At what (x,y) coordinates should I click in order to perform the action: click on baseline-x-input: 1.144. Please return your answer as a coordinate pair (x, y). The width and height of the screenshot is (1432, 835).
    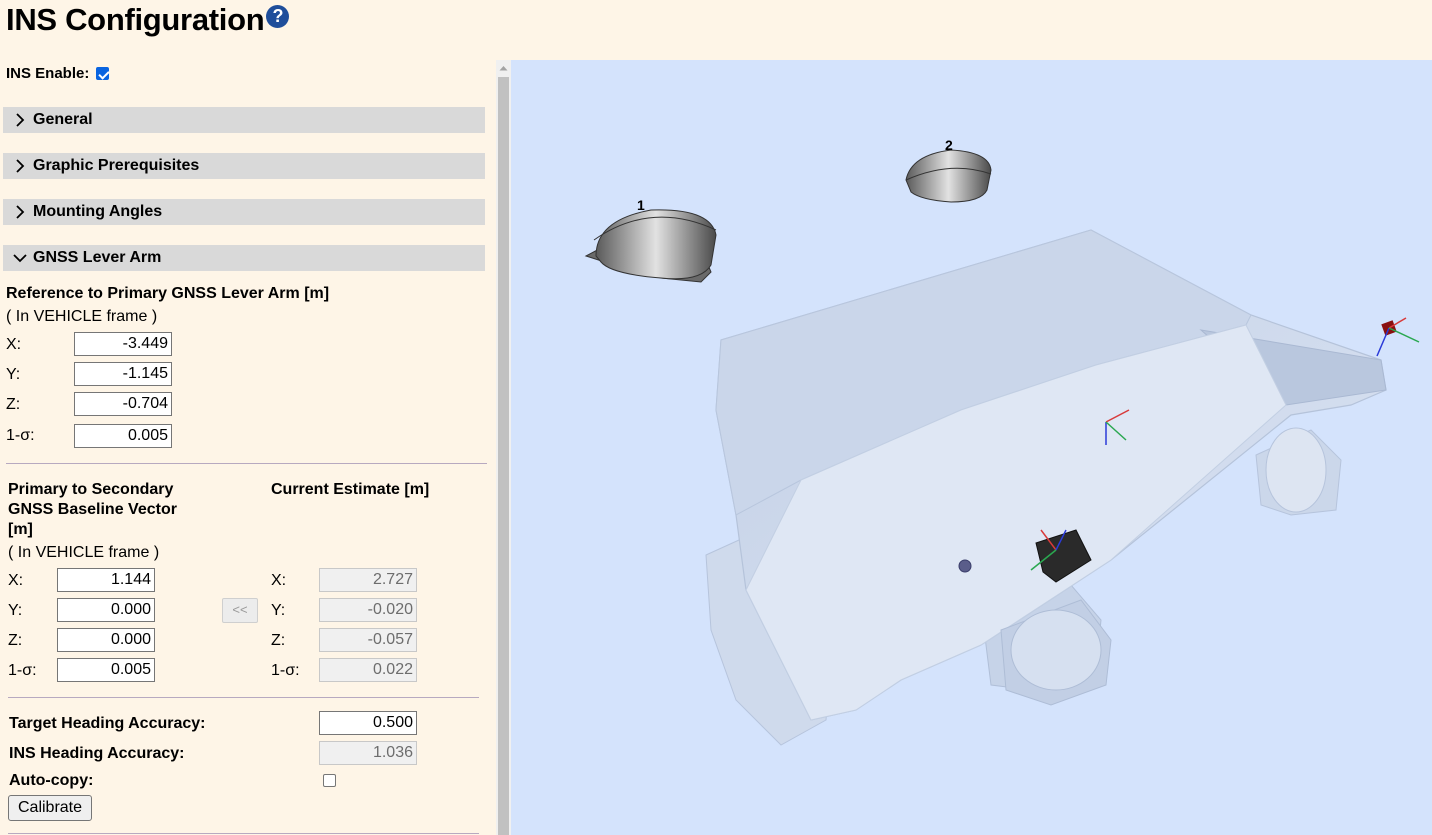
    Looking at the image, I should click on (106, 580).